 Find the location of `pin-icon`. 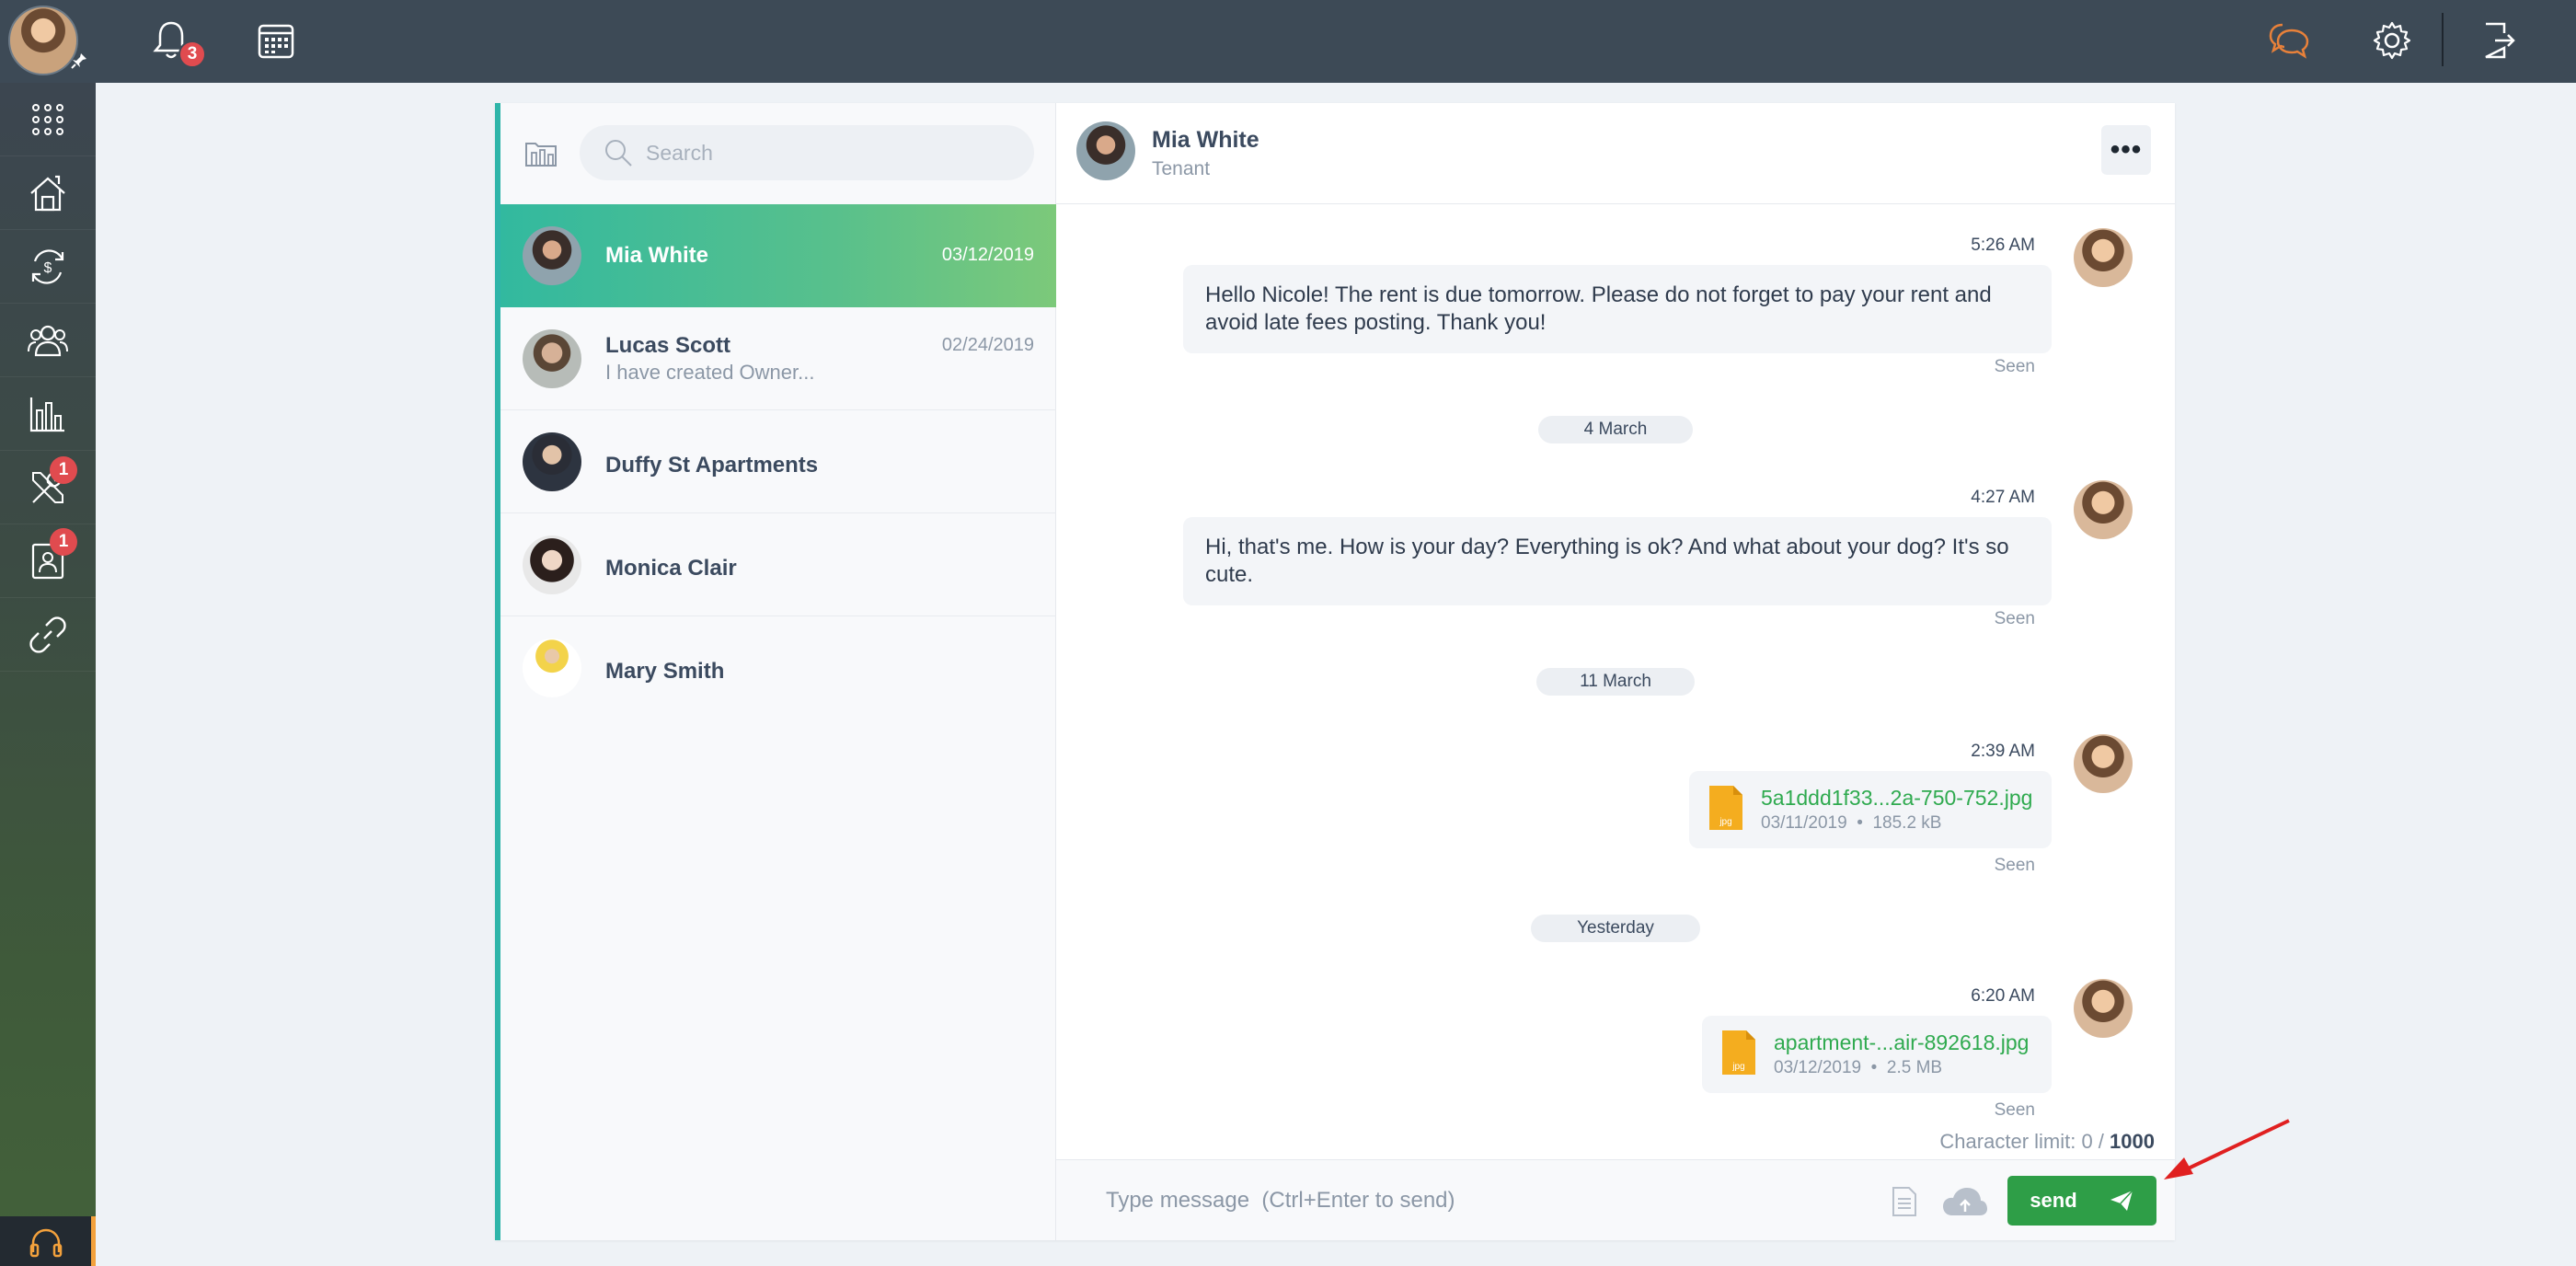

pin-icon is located at coordinates (79, 63).